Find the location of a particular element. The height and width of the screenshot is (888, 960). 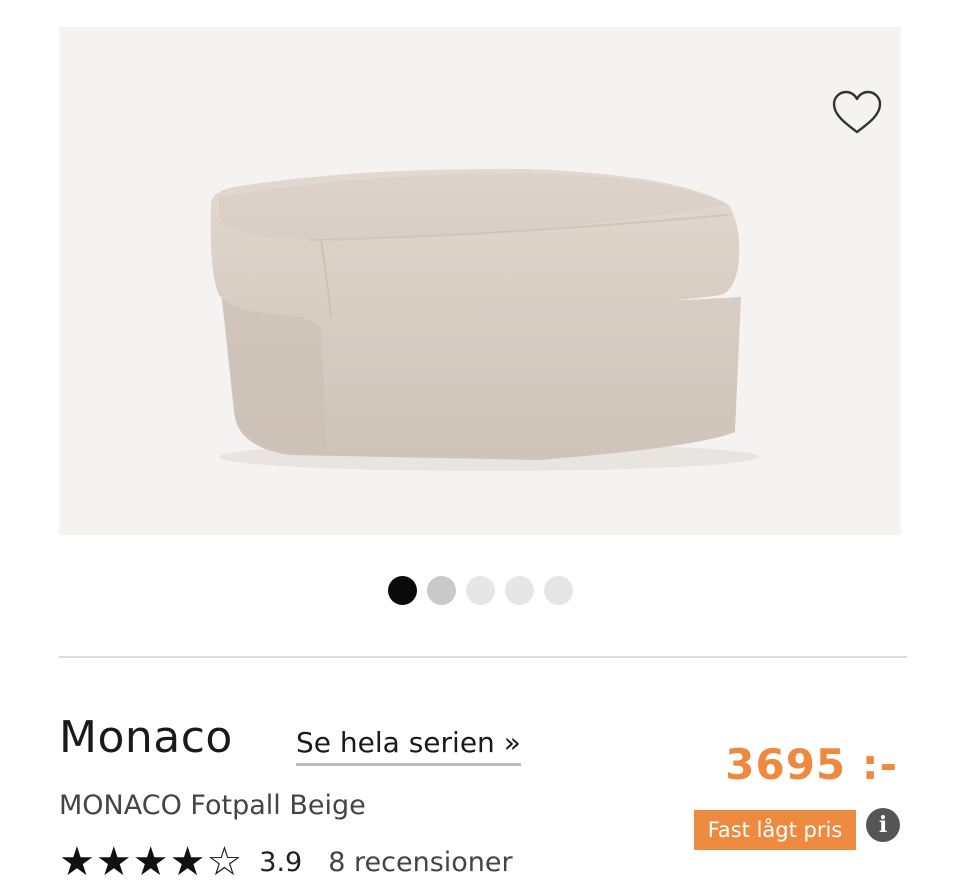

see-full-series-link: Se hela serien » is located at coordinates (408, 746).